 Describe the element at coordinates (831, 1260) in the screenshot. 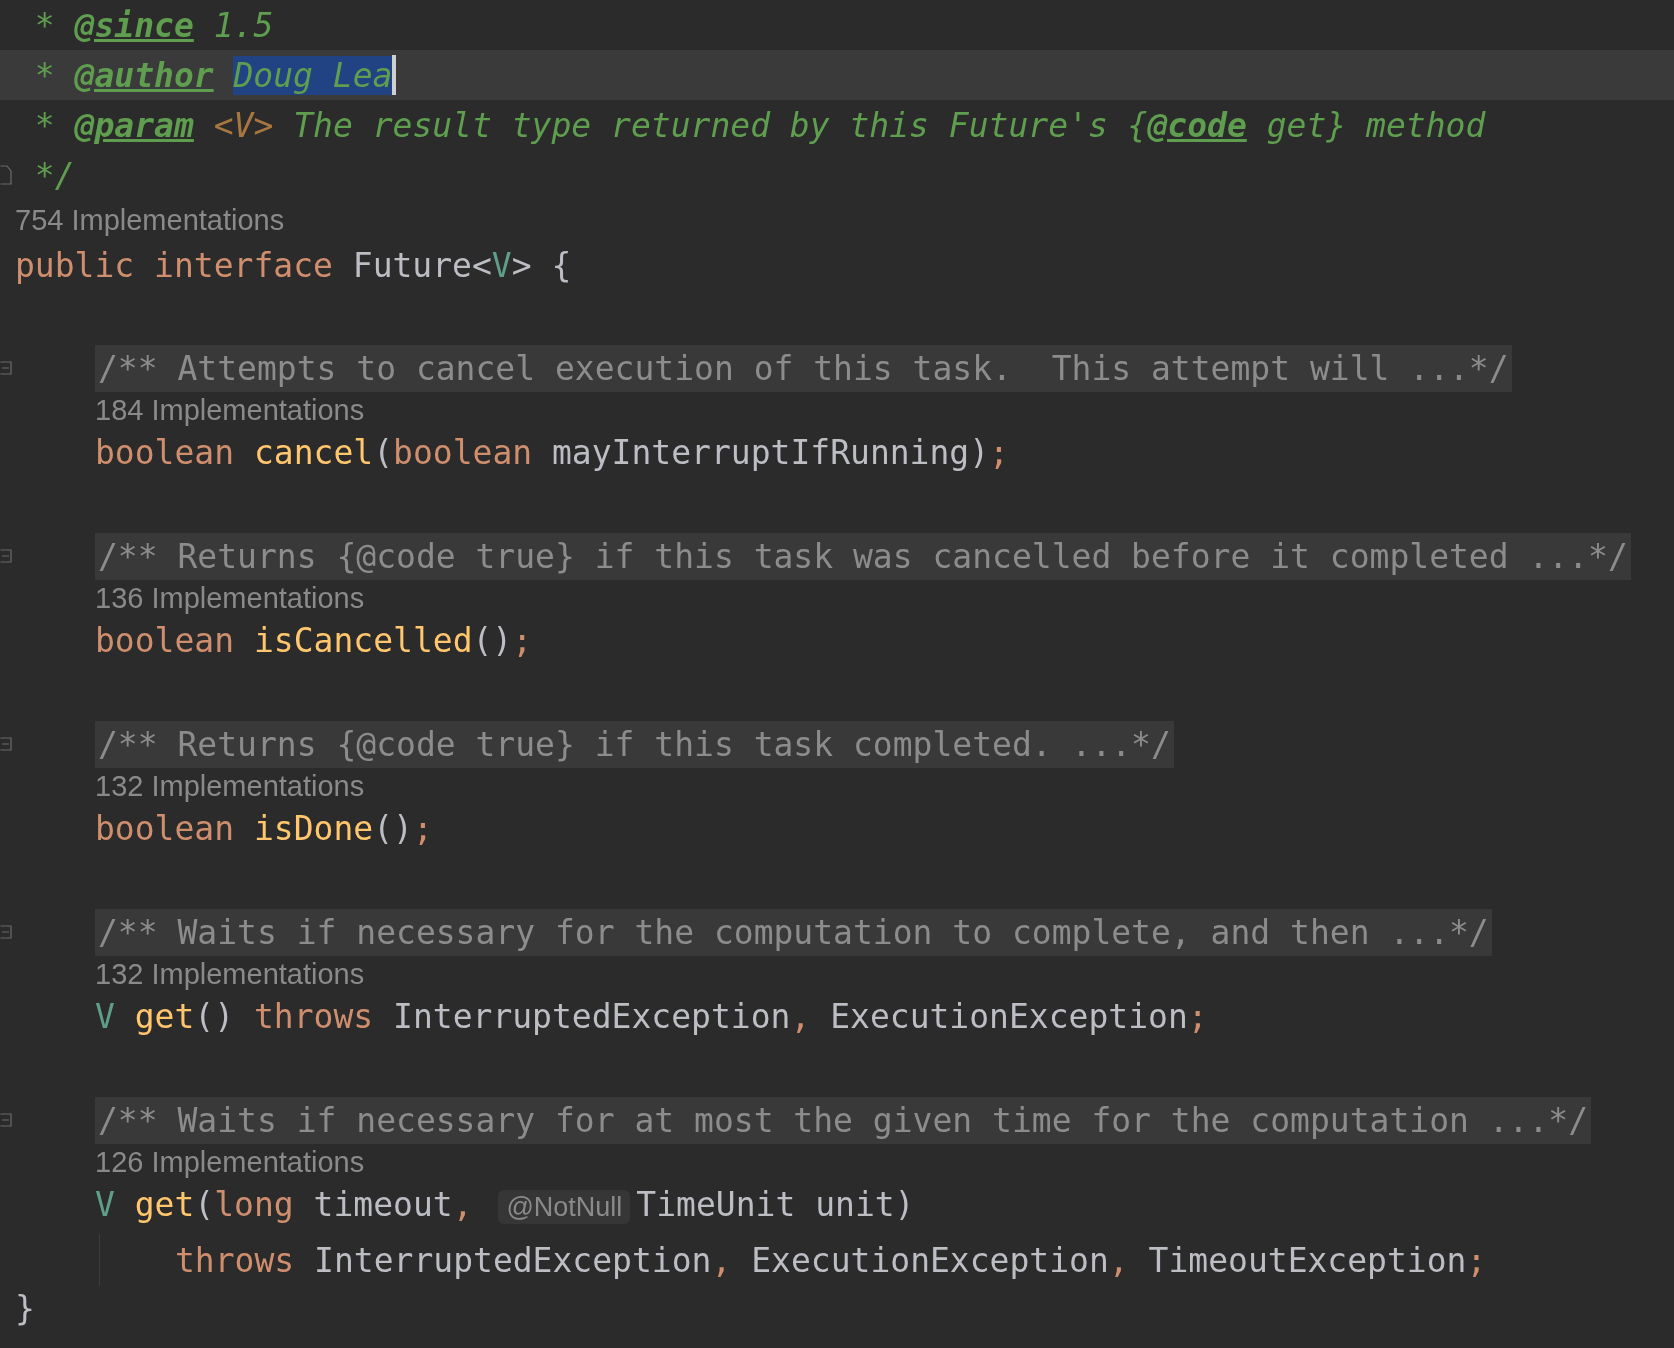

I see `code-line: throws InterruptedException, ExecutionException, TimeoutException;` at that location.